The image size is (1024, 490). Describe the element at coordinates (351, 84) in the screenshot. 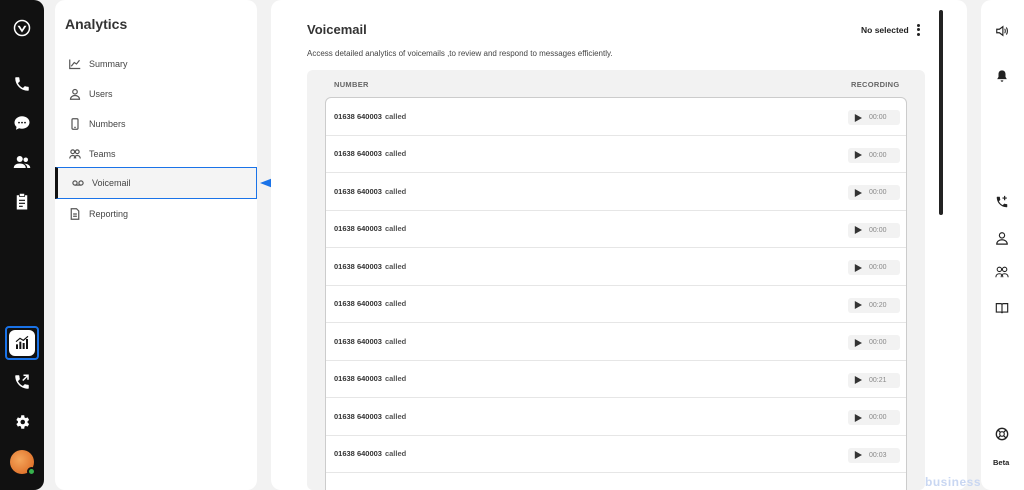

I see `column-header-number: NUMBER` at that location.